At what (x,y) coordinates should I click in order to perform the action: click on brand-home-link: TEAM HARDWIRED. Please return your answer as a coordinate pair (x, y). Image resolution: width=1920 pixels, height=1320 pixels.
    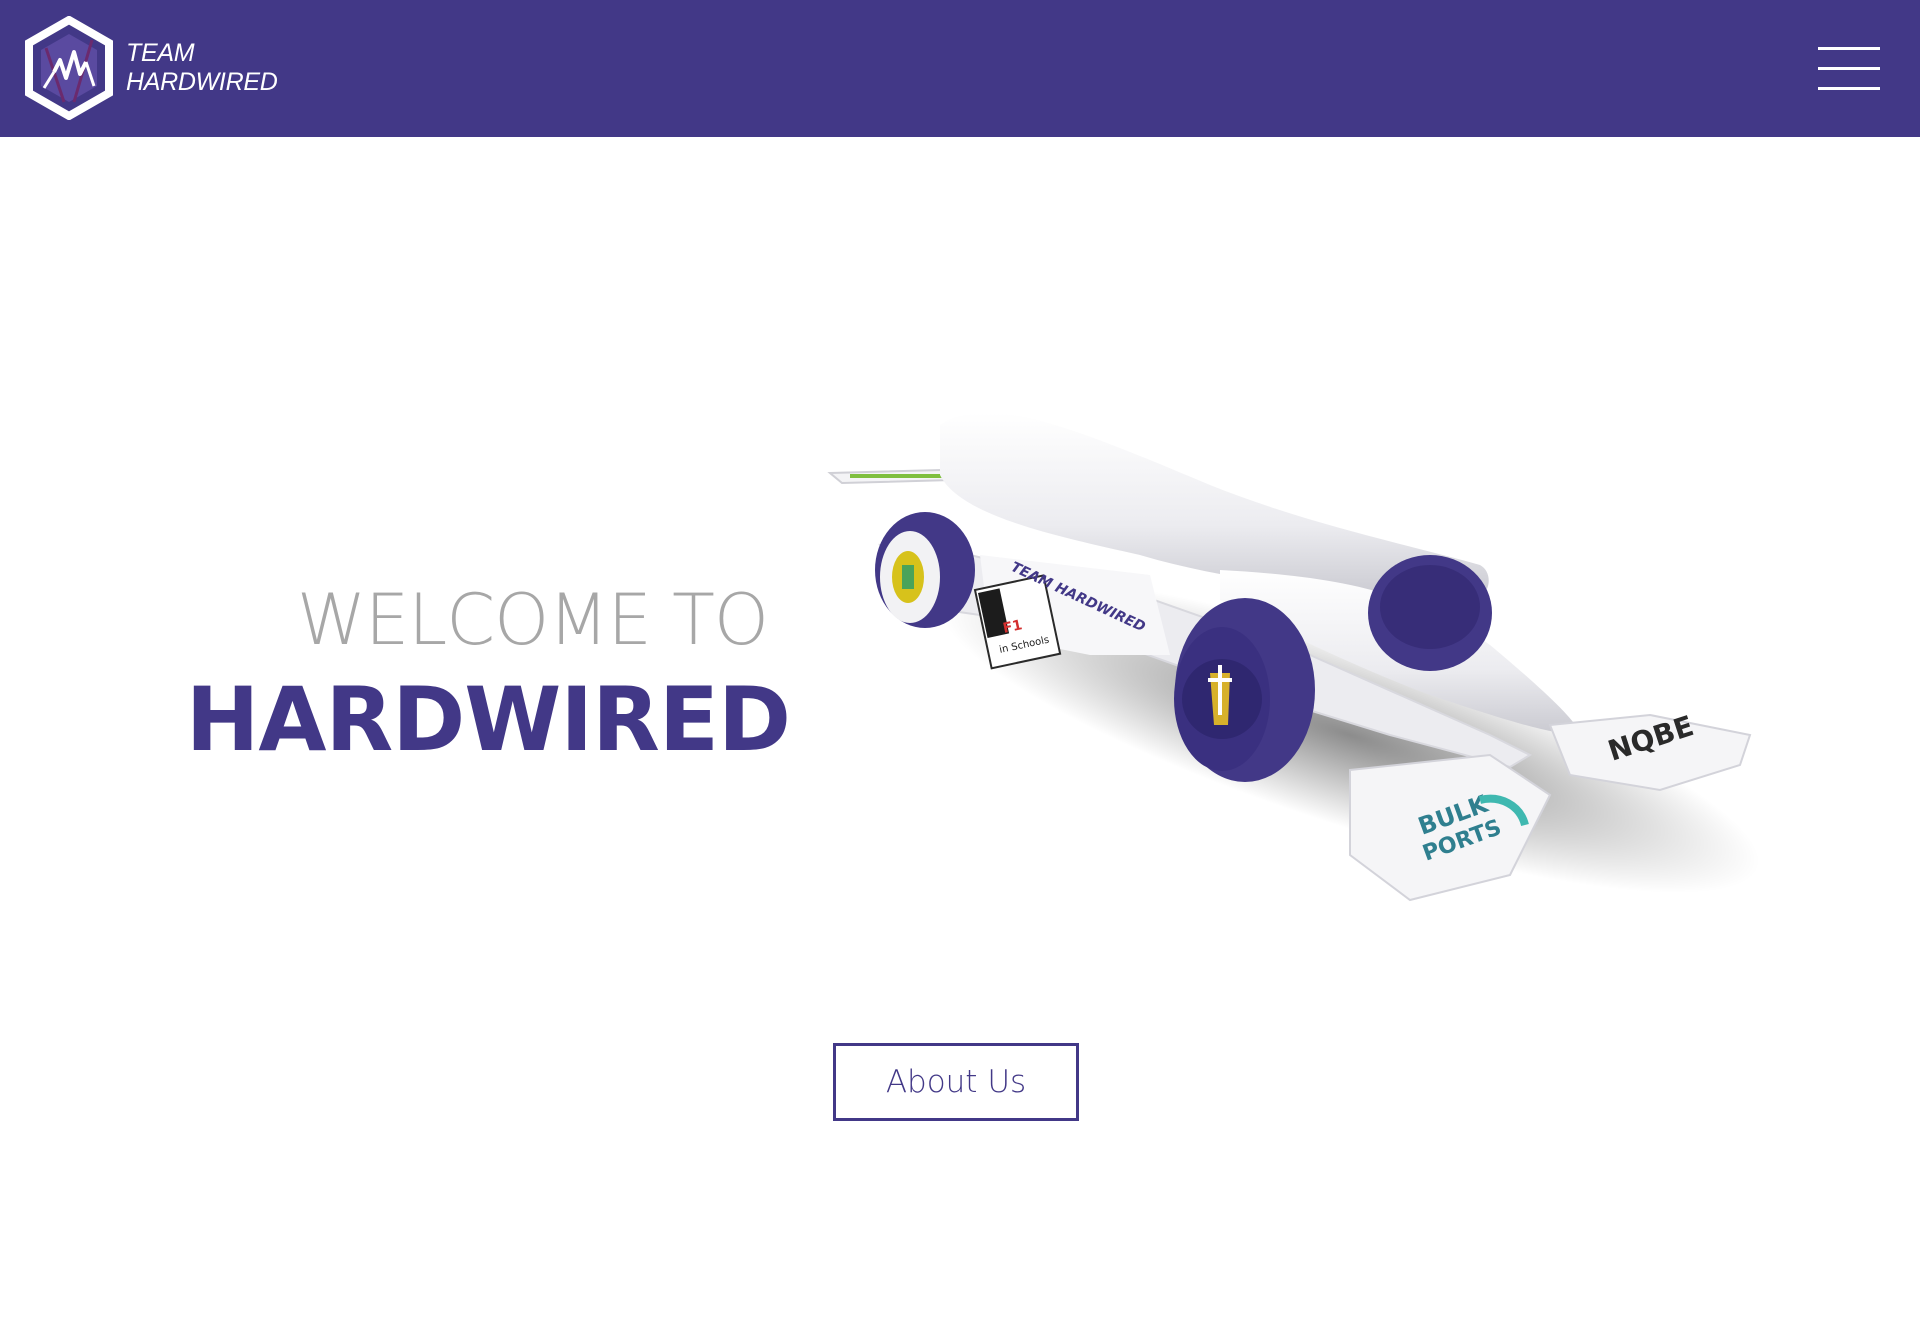
    Looking at the image, I should click on (151, 68).